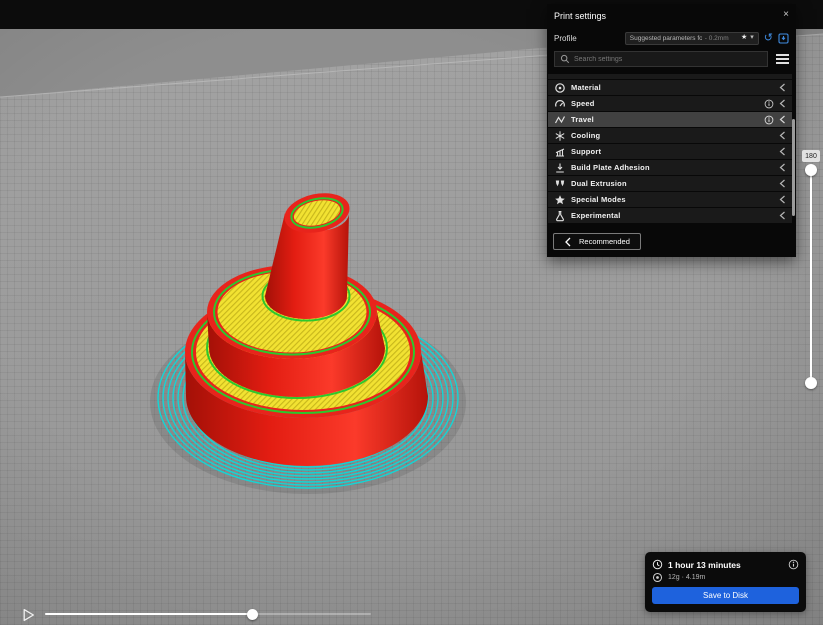  What do you see at coordinates (811, 383) in the screenshot?
I see `layer-slider-bottom-handle` at bounding box center [811, 383].